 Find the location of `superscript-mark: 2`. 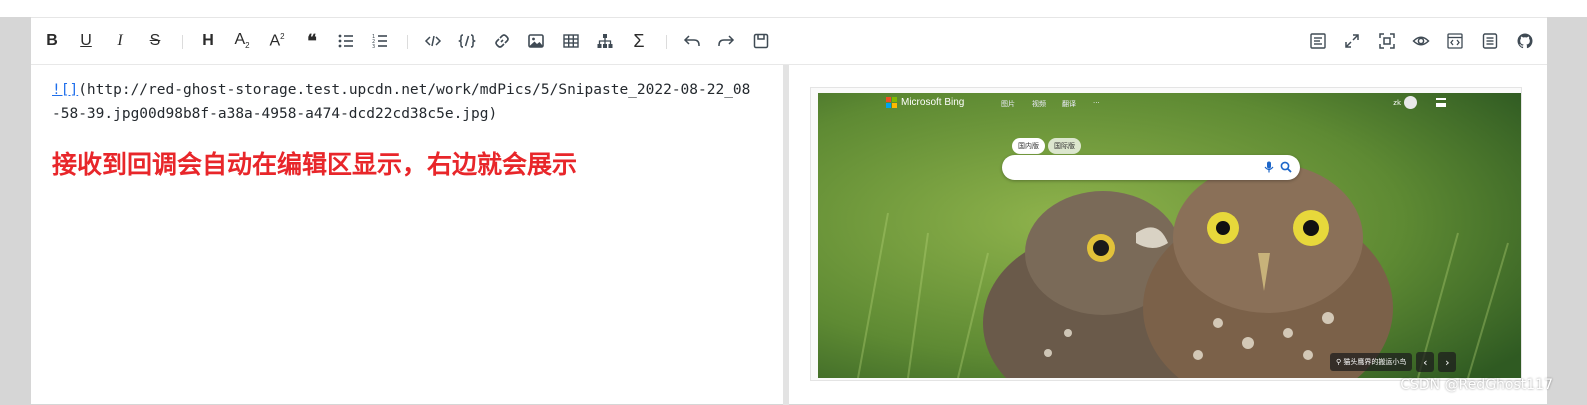

superscript-mark: 2 is located at coordinates (282, 36).